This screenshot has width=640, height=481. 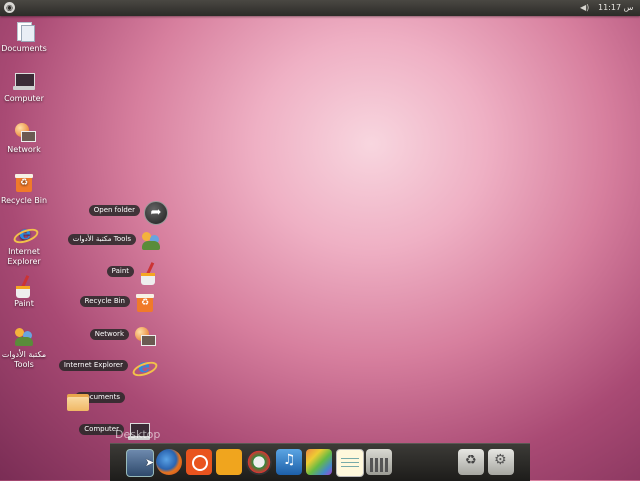 What do you see at coordinates (150, 462) in the screenshot?
I see `mouse-cursor-icon: ➤` at bounding box center [150, 462].